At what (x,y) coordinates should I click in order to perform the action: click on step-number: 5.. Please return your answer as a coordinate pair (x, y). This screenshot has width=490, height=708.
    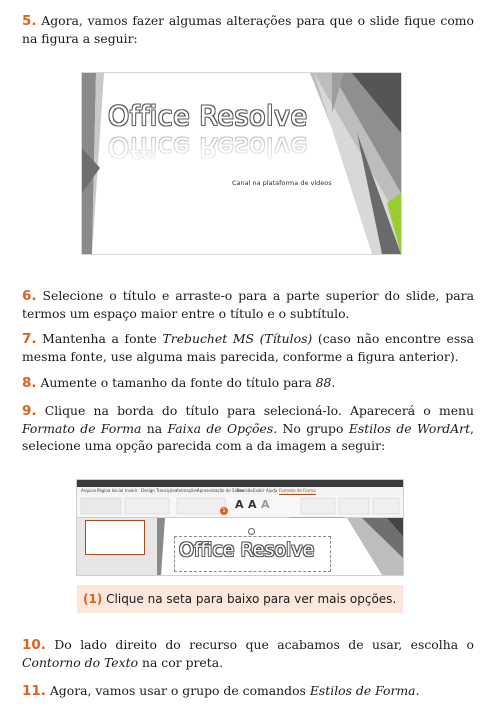
    Looking at the image, I should click on (29, 21).